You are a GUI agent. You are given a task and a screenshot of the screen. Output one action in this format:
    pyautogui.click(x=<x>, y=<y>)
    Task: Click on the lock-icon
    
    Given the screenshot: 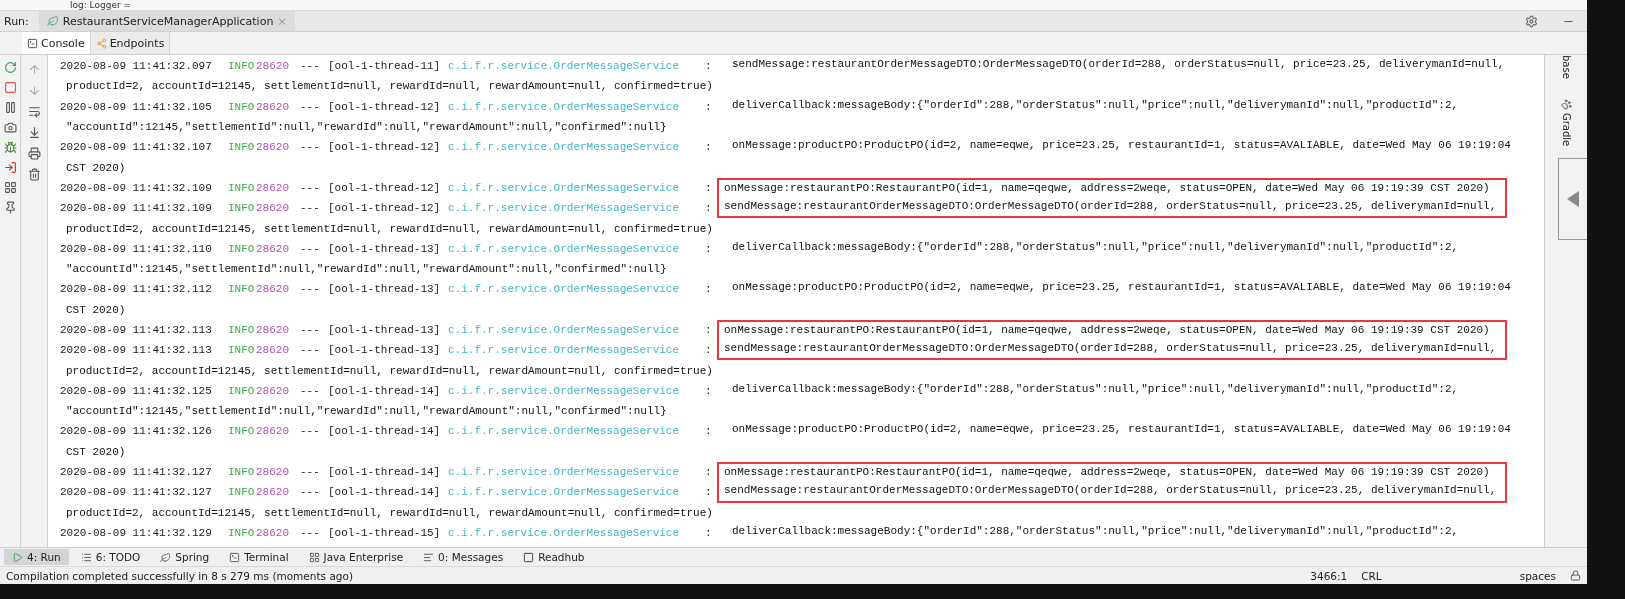 What is the action you would take?
    pyautogui.click(x=1575, y=575)
    